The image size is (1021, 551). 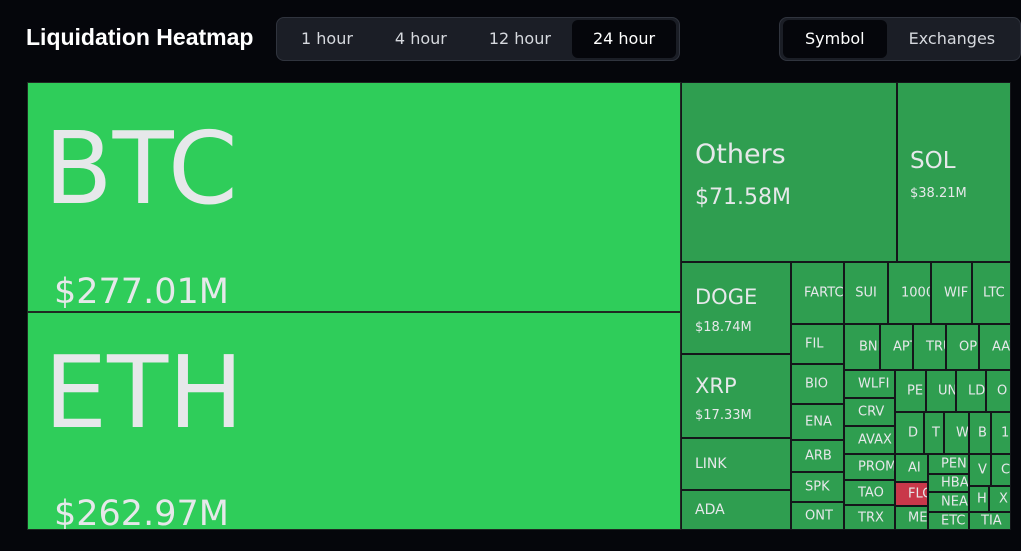 I want to click on tile-trump: TRUMP, so click(x=929, y=347).